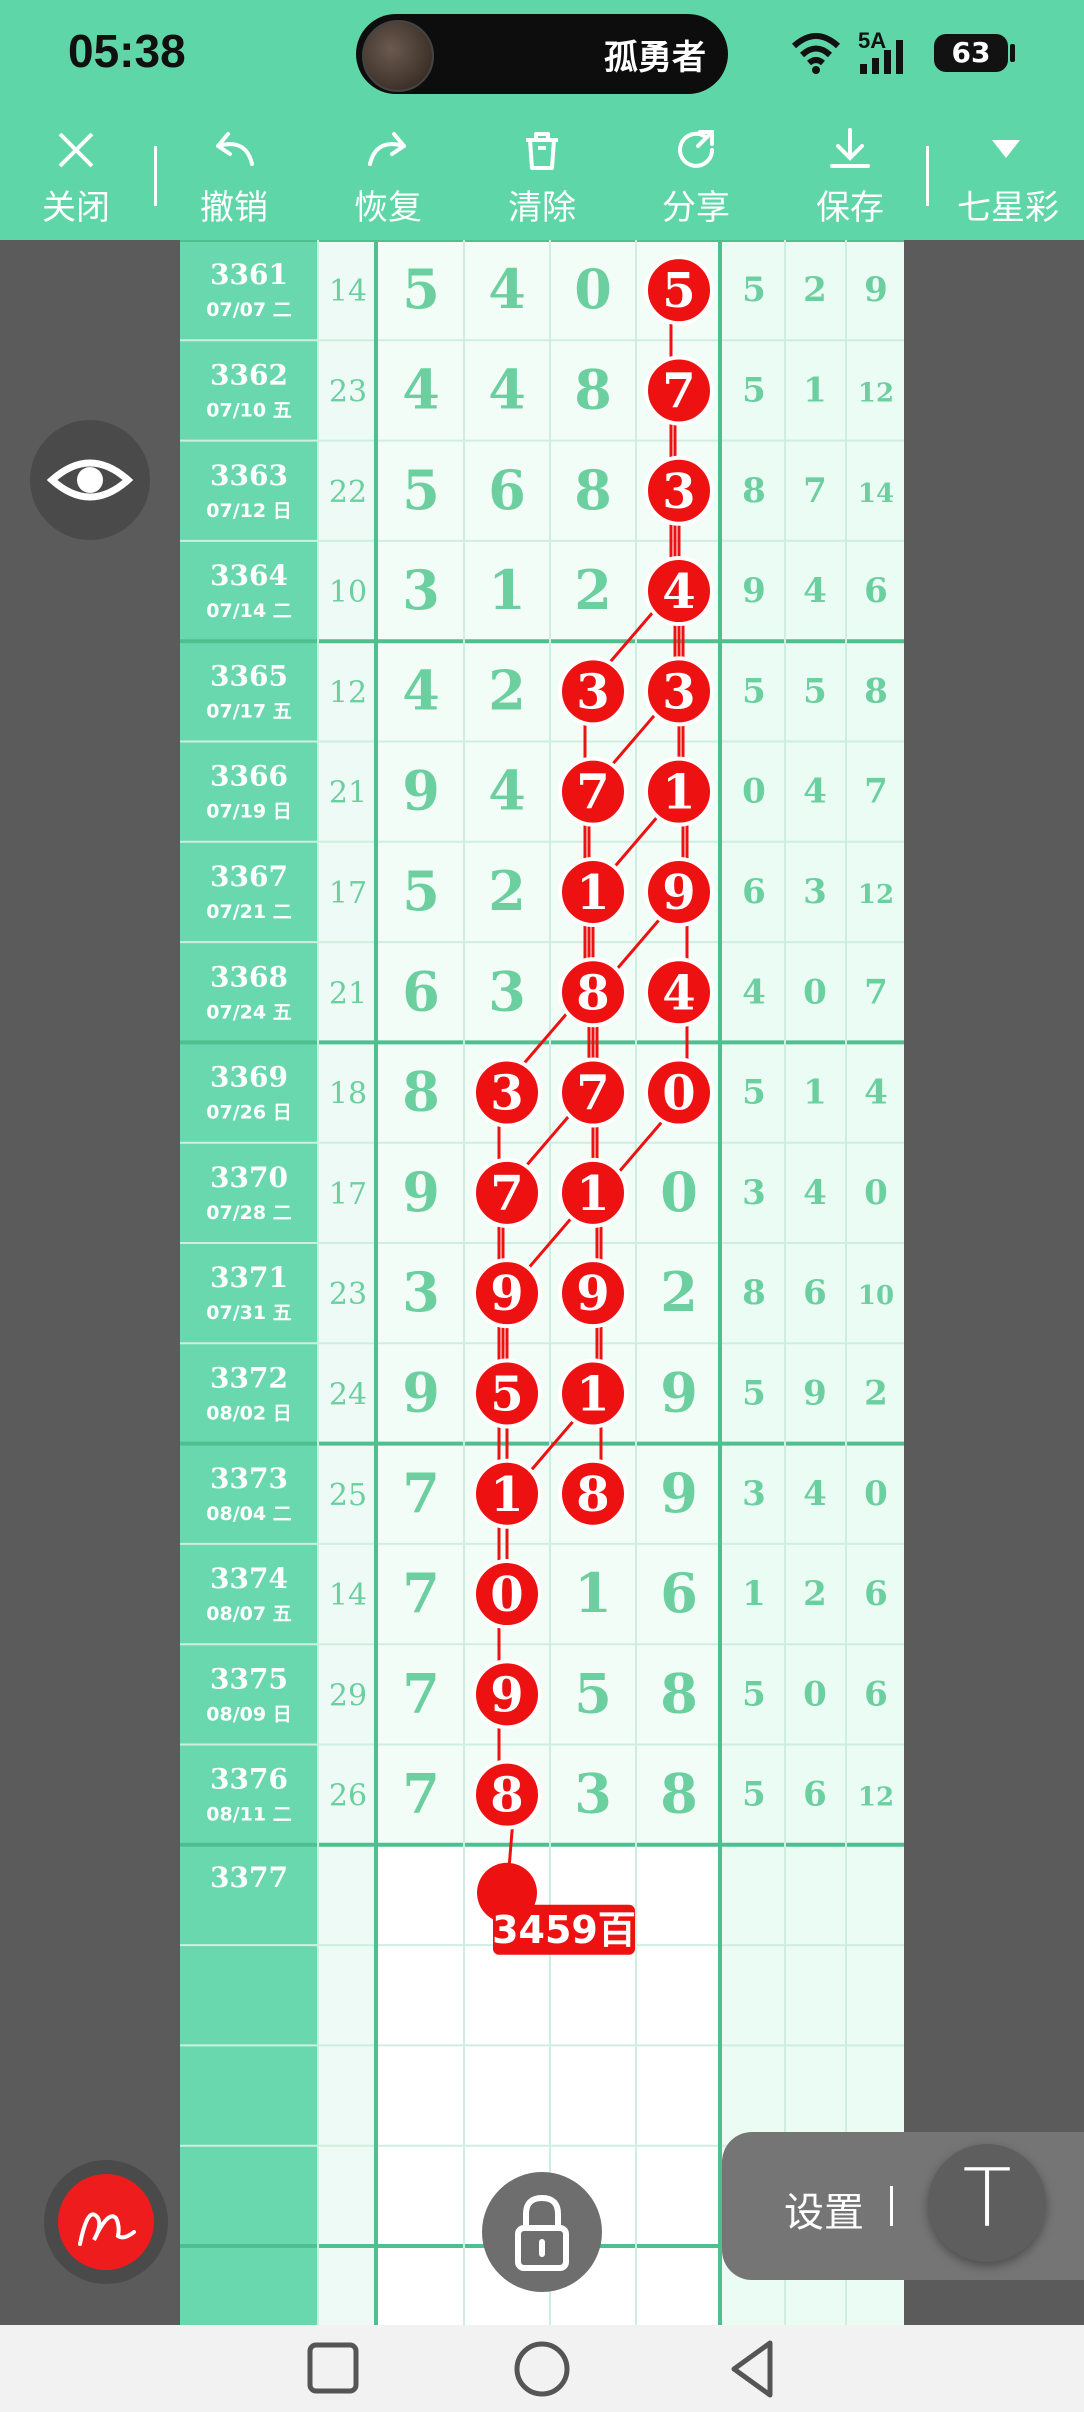 The height and width of the screenshot is (2412, 1084). What do you see at coordinates (387, 149) in the screenshot?
I see `redo-icon` at bounding box center [387, 149].